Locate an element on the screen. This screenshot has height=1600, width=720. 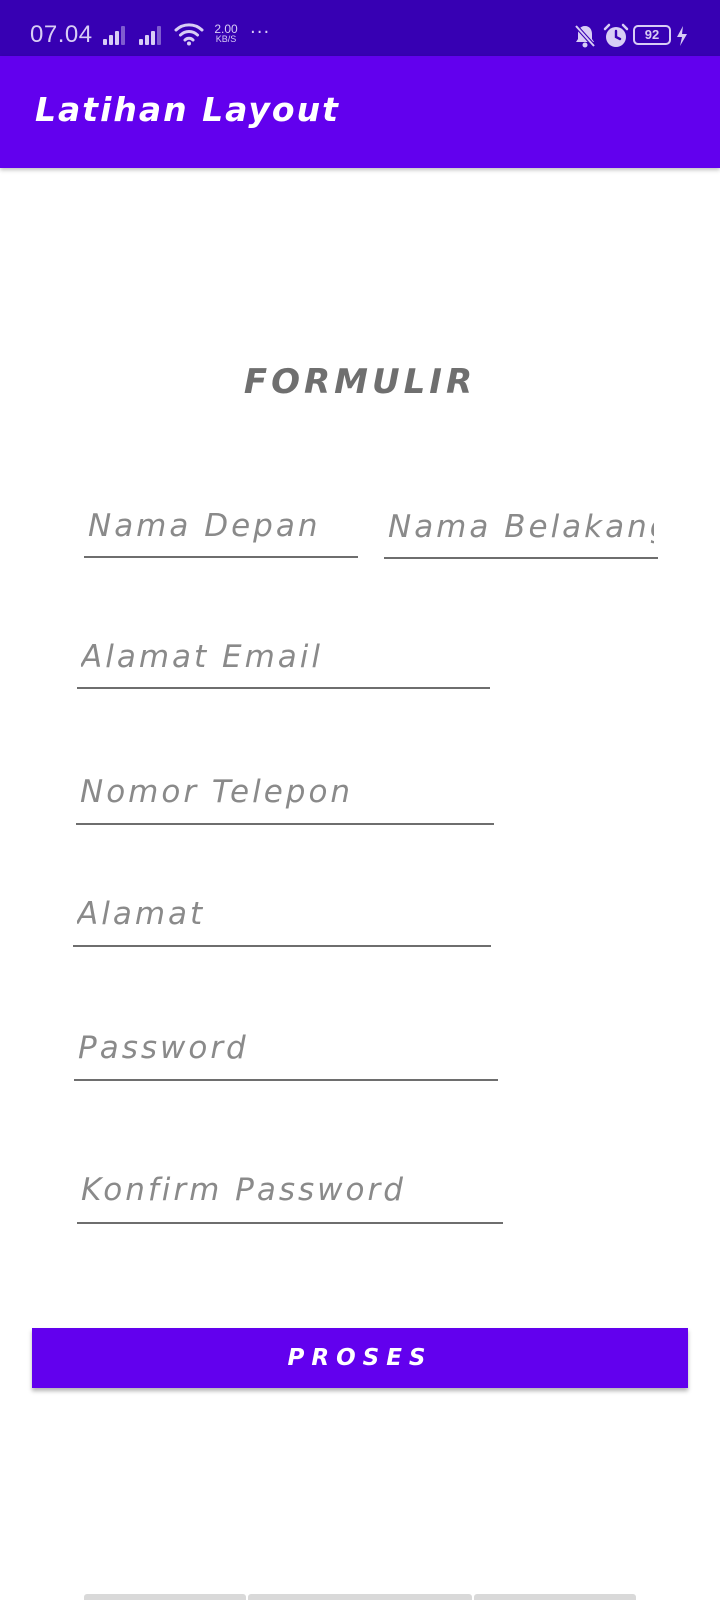
battery-icon: 92 is located at coordinates (652, 35).